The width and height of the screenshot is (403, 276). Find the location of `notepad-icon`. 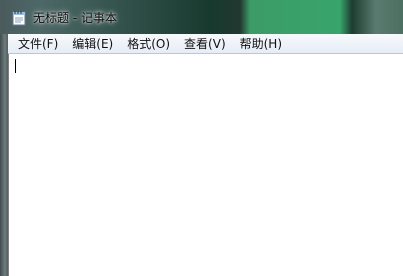

notepad-icon is located at coordinates (19, 18).